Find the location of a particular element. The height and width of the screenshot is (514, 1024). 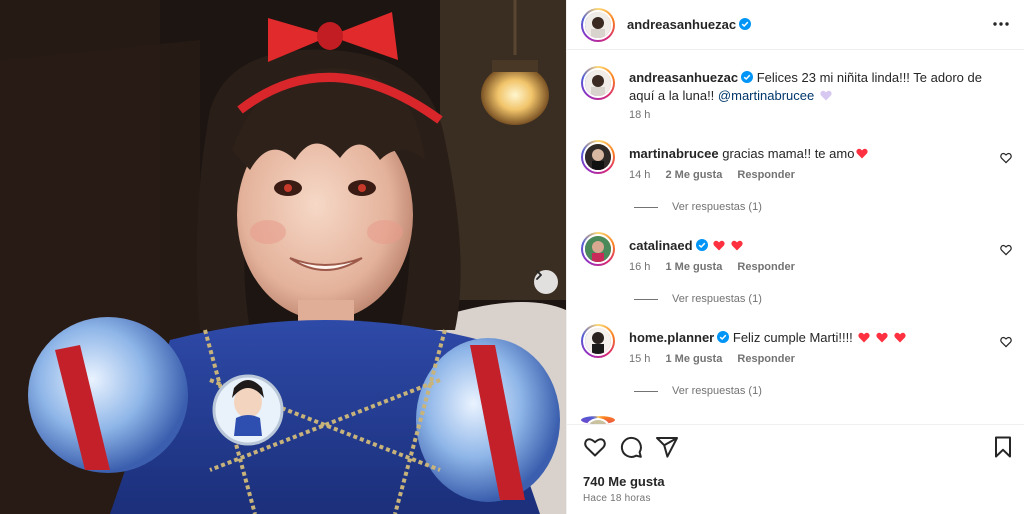

caption-avatar is located at coordinates (598, 83).